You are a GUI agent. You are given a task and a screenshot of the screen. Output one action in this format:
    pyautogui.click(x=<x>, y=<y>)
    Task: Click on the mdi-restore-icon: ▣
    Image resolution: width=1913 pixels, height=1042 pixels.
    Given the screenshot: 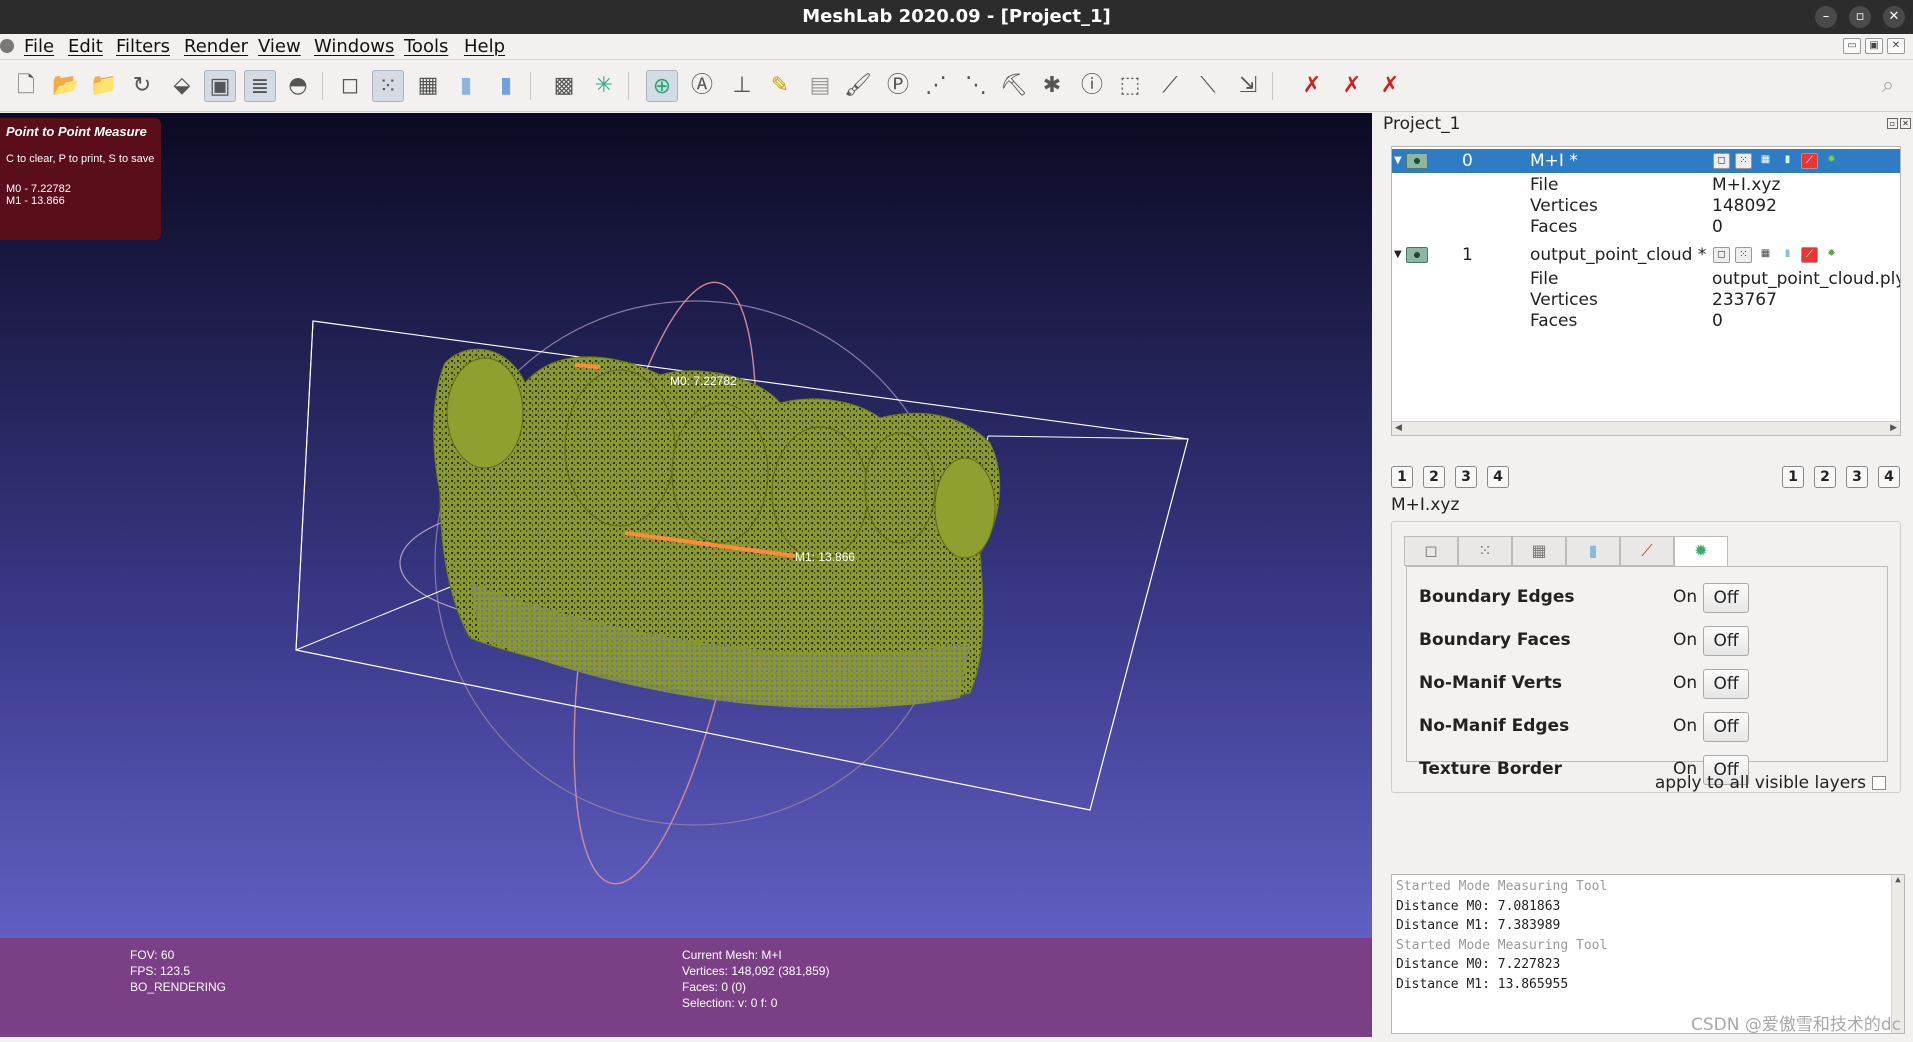 What is the action you would take?
    pyautogui.click(x=1874, y=46)
    